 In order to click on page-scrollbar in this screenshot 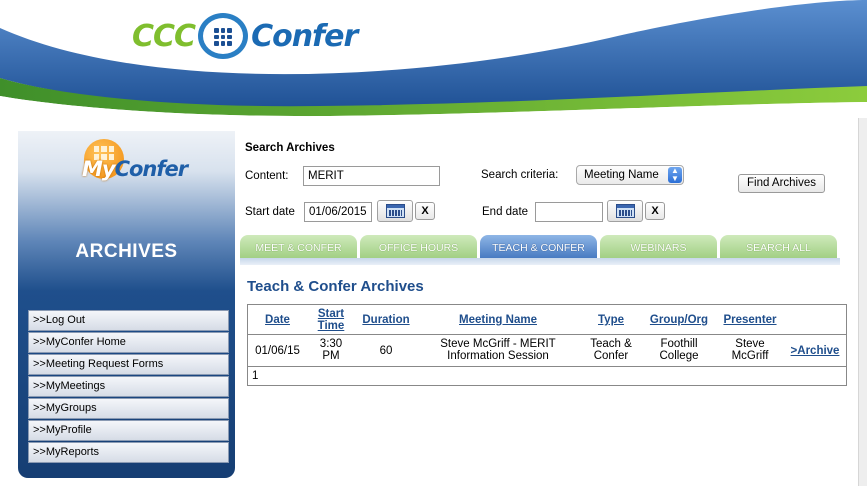, I will do `click(862, 302)`.